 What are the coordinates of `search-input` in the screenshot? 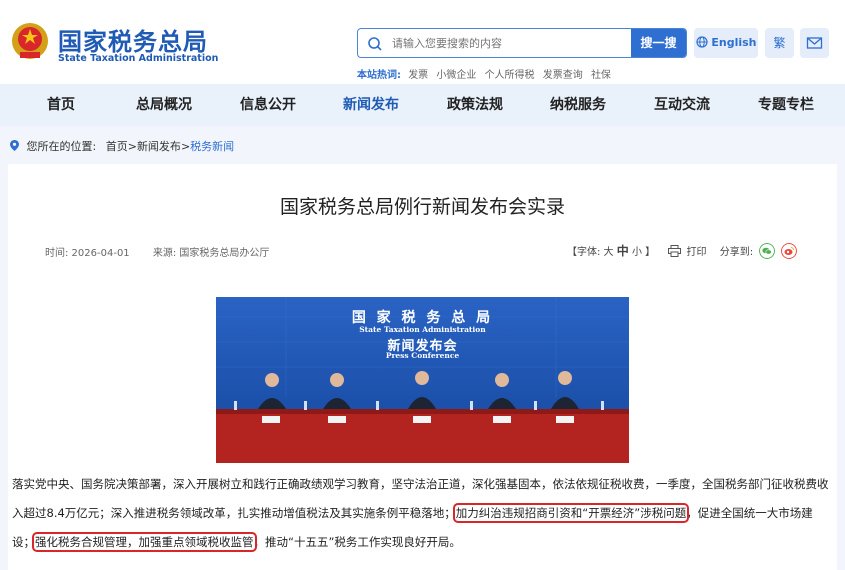 It's located at (512, 43).